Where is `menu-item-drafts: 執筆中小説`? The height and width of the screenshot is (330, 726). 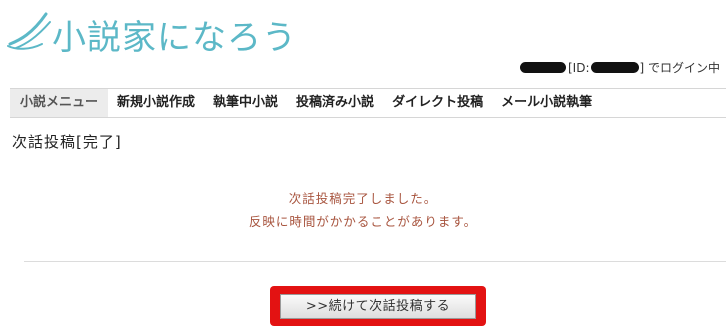
menu-item-drafts: 執筆中小説 is located at coordinates (245, 103).